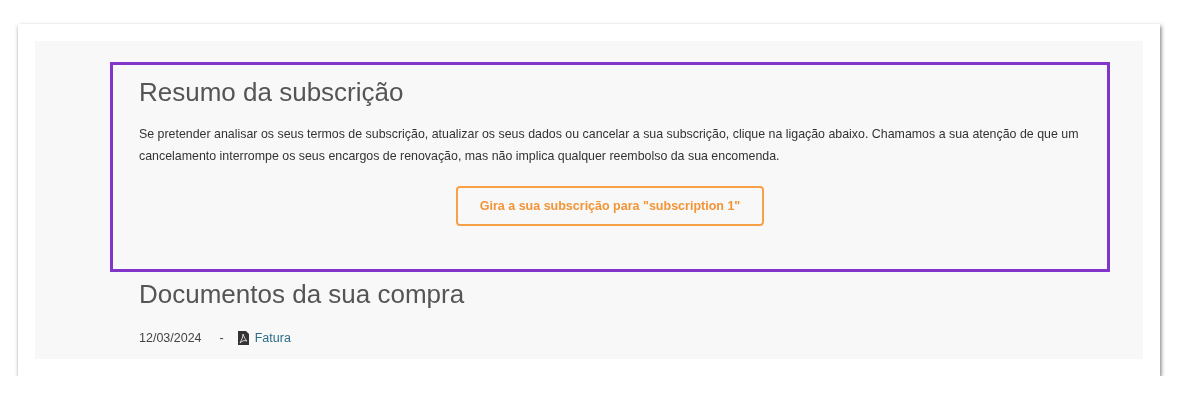 This screenshot has height=402, width=1183. What do you see at coordinates (170, 338) in the screenshot?
I see `document-date: 12/03/2024` at bounding box center [170, 338].